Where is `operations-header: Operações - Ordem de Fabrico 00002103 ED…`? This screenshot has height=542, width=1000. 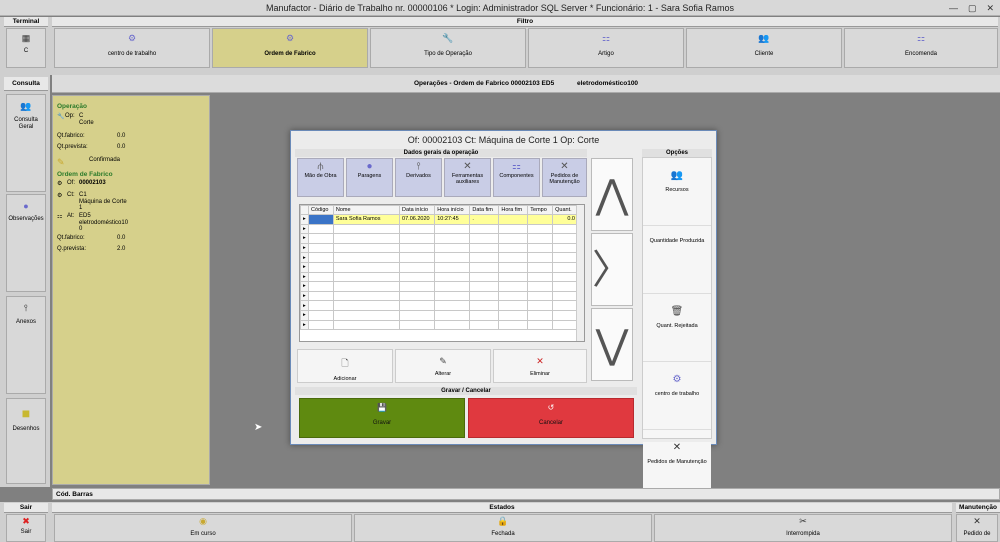 operations-header: Operações - Ordem de Fabrico 00002103 ED… is located at coordinates (526, 84).